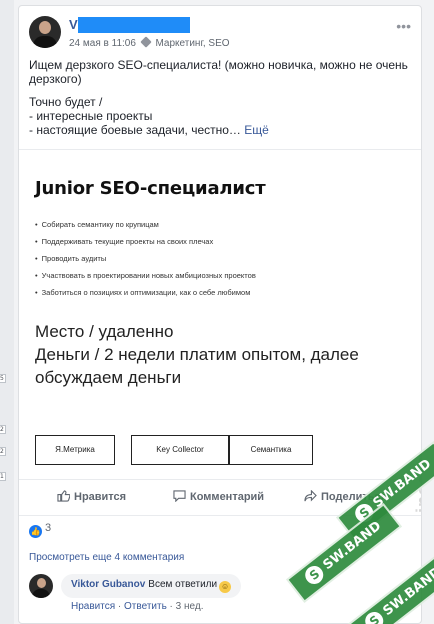  I want to click on post-date: 24 мая в 11:06, so click(102, 43).